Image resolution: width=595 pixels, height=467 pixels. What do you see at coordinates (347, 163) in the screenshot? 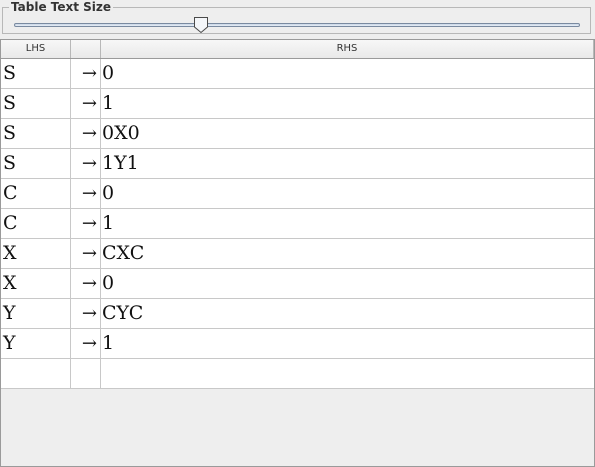
I see `rhs-cell: 1Y1` at bounding box center [347, 163].